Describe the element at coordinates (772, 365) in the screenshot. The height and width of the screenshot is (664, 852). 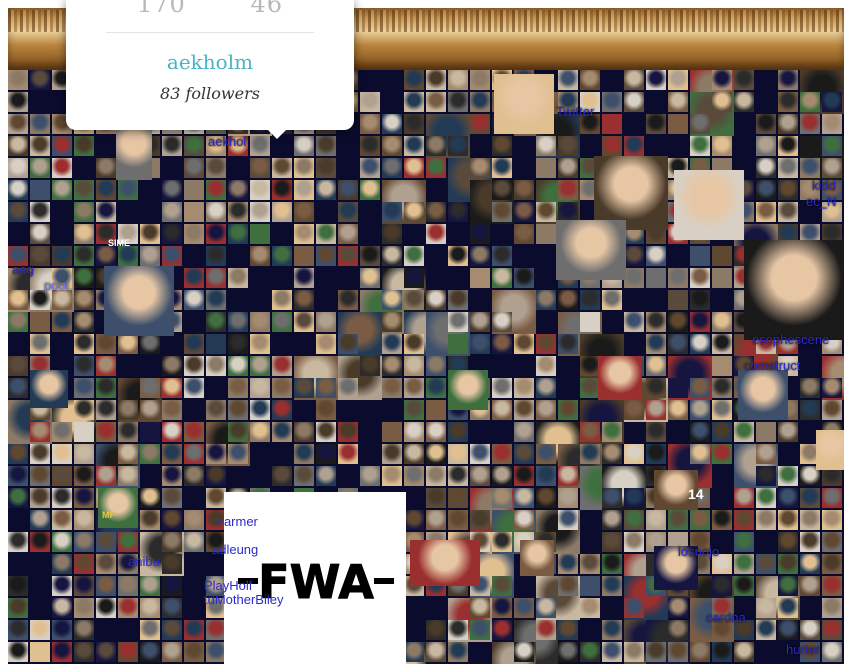
I see `handle-label: comstruct` at that location.